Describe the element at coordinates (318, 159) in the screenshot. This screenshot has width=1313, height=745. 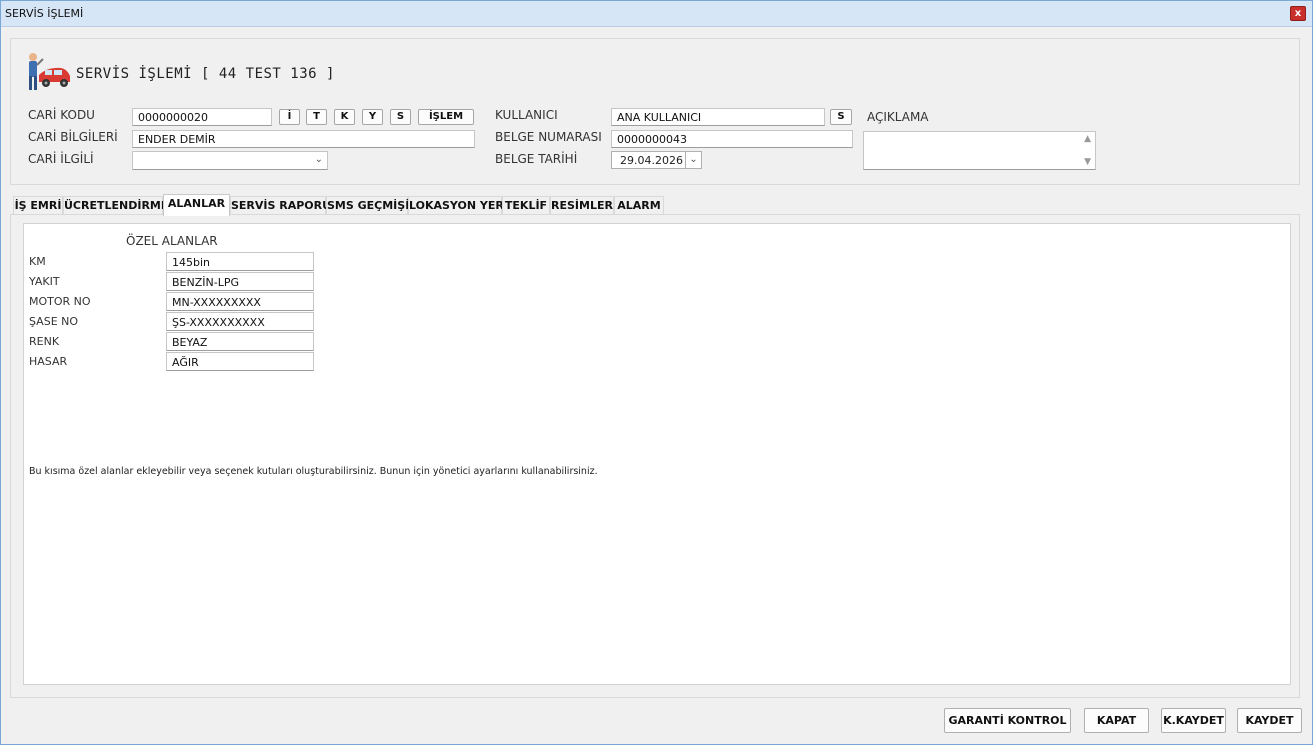
I see `chevron-down-icon: ⌄` at that location.